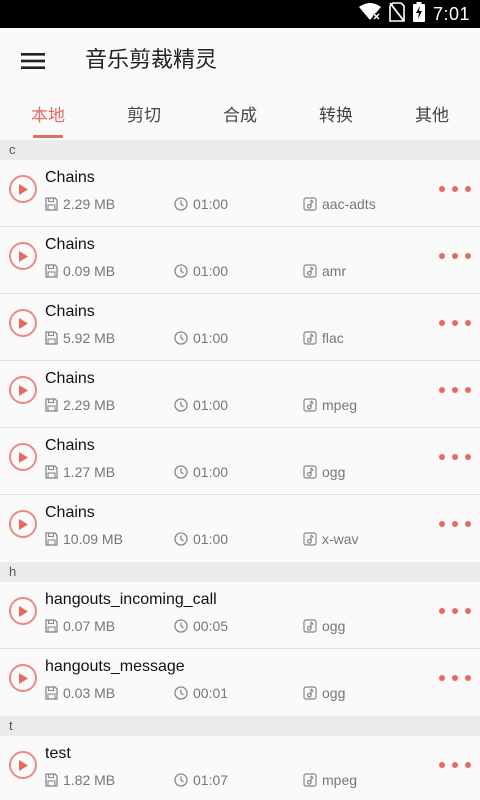  I want to click on status-time: 7:01, so click(451, 13).